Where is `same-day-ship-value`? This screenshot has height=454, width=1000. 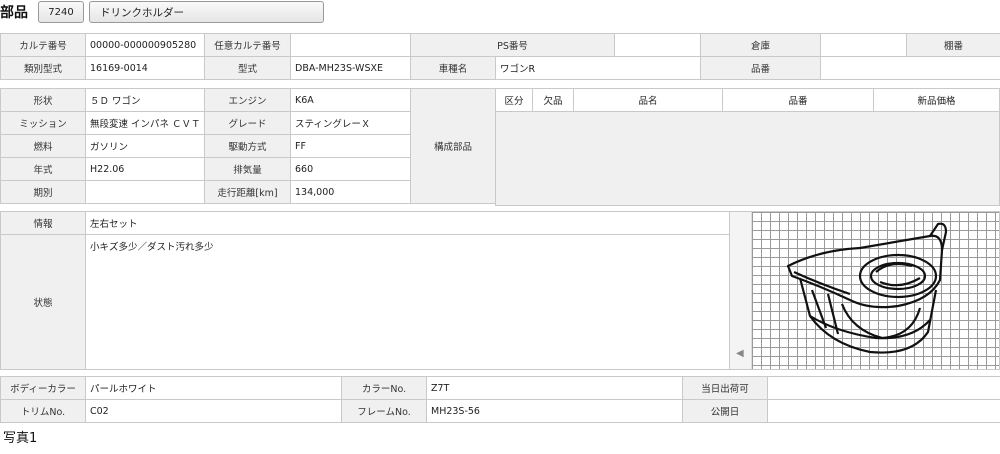
same-day-ship-value is located at coordinates (883, 388).